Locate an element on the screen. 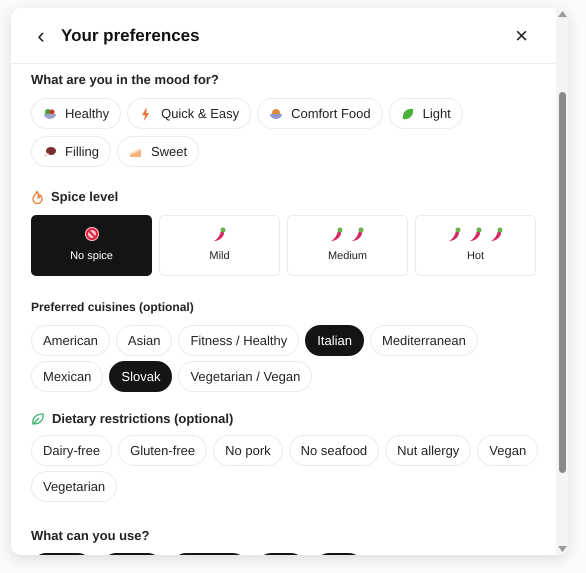 The height and width of the screenshot is (573, 586). filter-chip: Healthy is located at coordinates (76, 113).